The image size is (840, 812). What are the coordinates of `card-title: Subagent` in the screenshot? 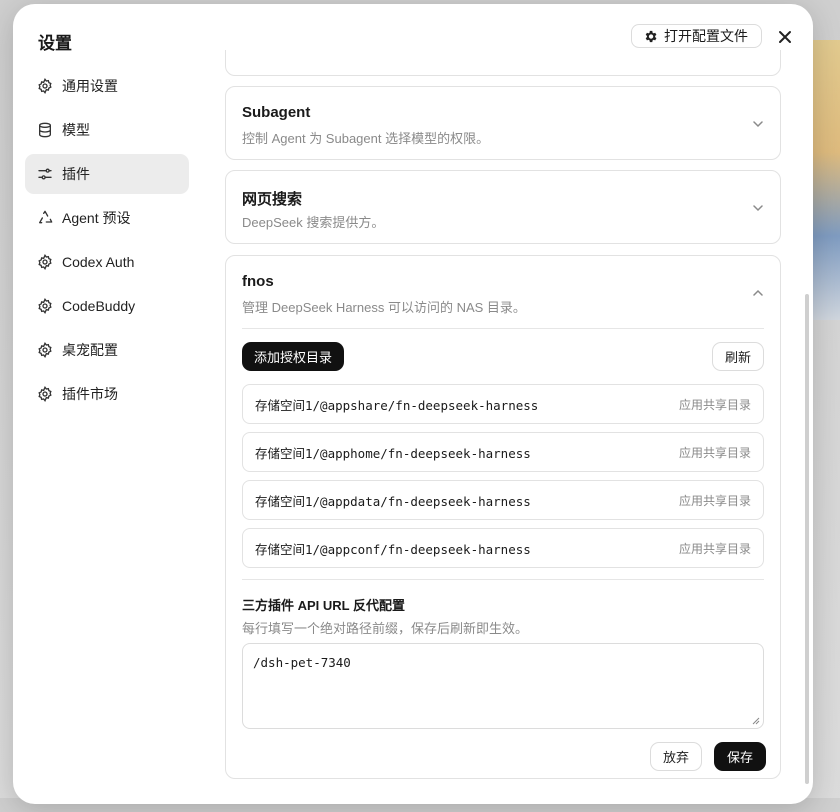 It's located at (276, 112).